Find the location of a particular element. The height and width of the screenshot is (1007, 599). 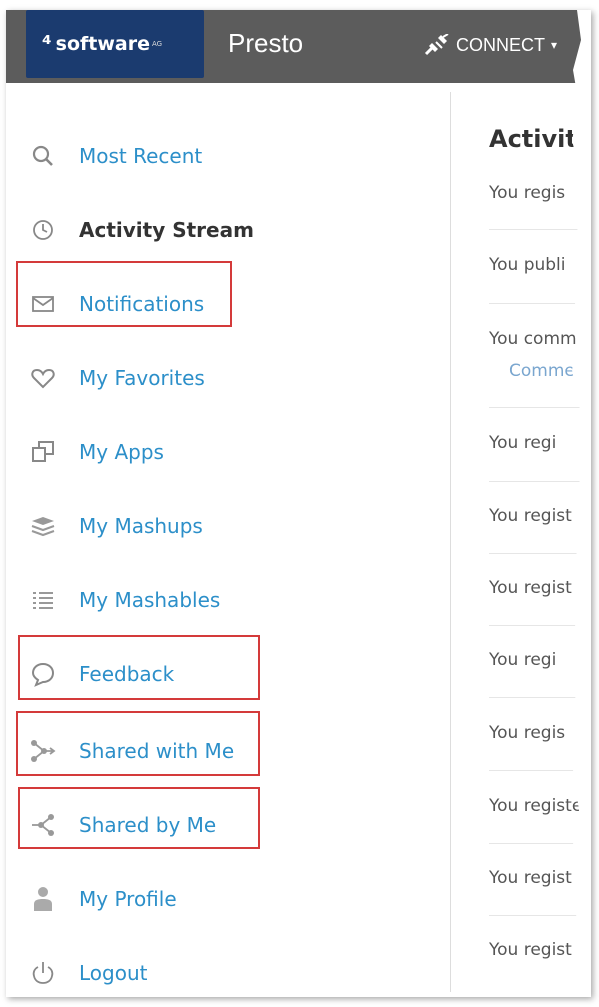

sidebar-item-label: My Apps is located at coordinates (121, 452).